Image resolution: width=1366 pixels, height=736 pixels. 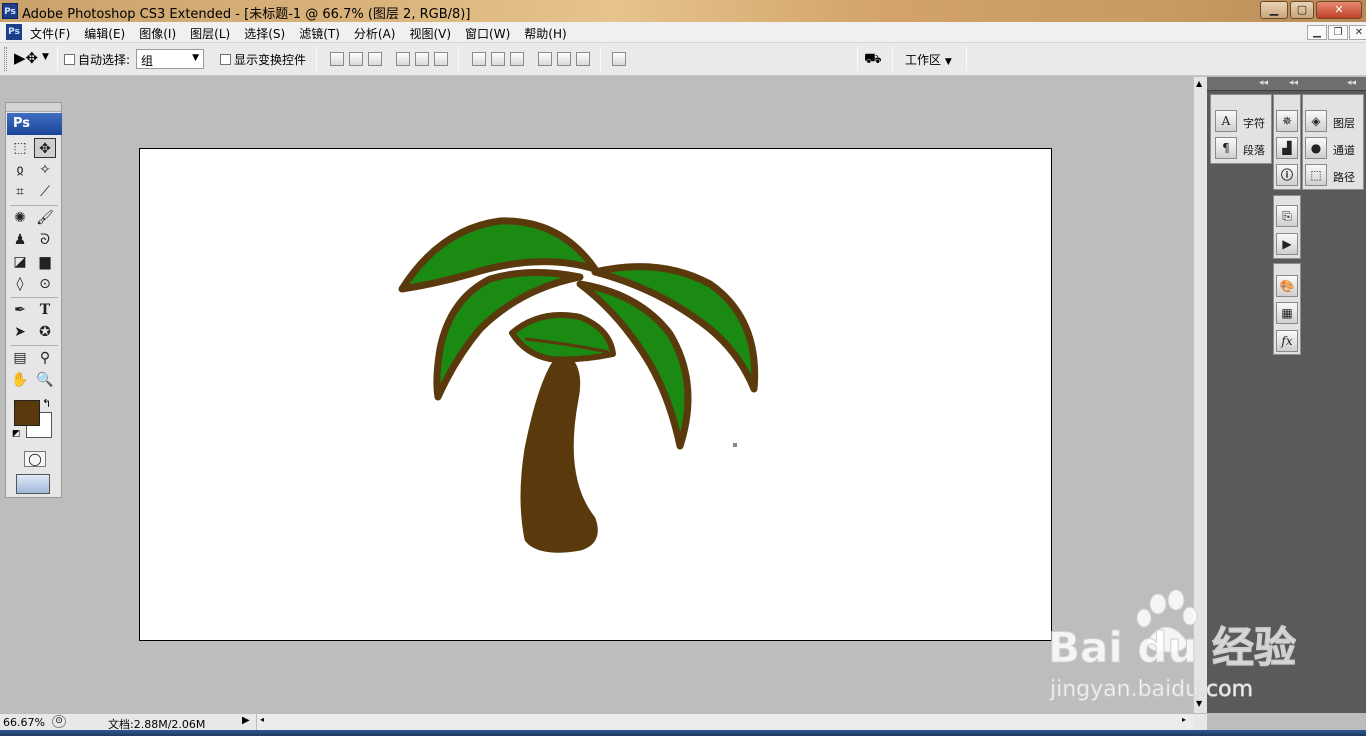 What do you see at coordinates (45, 284) in the screenshot?
I see `dodge-icon: ⊙` at bounding box center [45, 284].